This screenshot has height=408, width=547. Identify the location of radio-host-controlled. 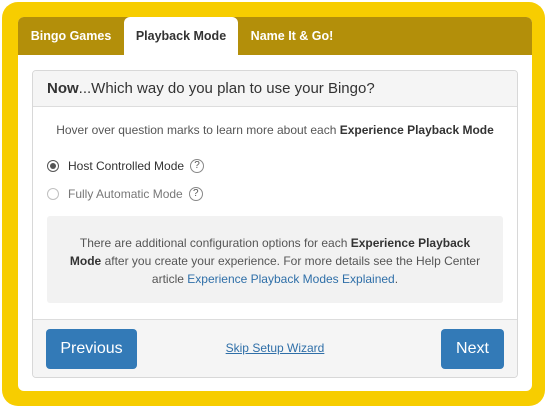
(53, 166).